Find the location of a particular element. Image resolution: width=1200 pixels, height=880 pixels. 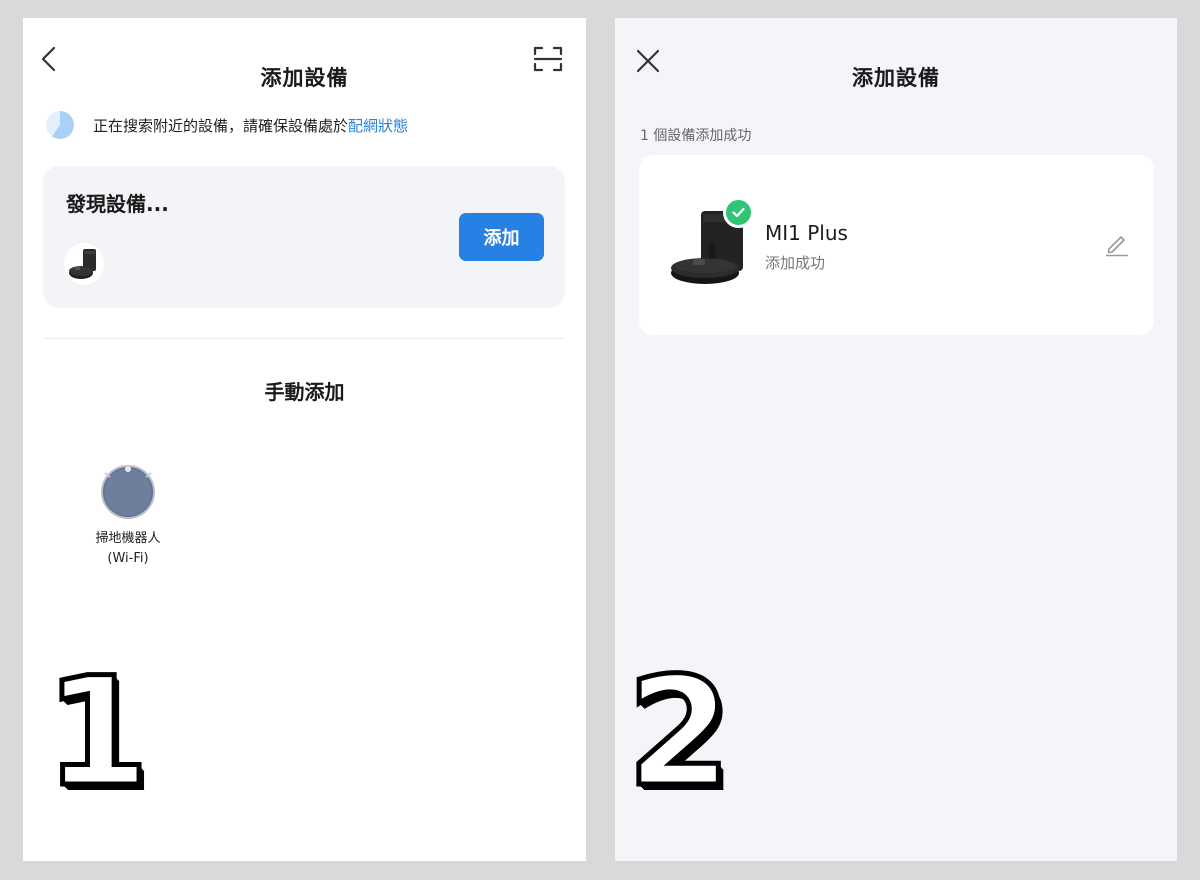

edit-icon is located at coordinates (1117, 244).